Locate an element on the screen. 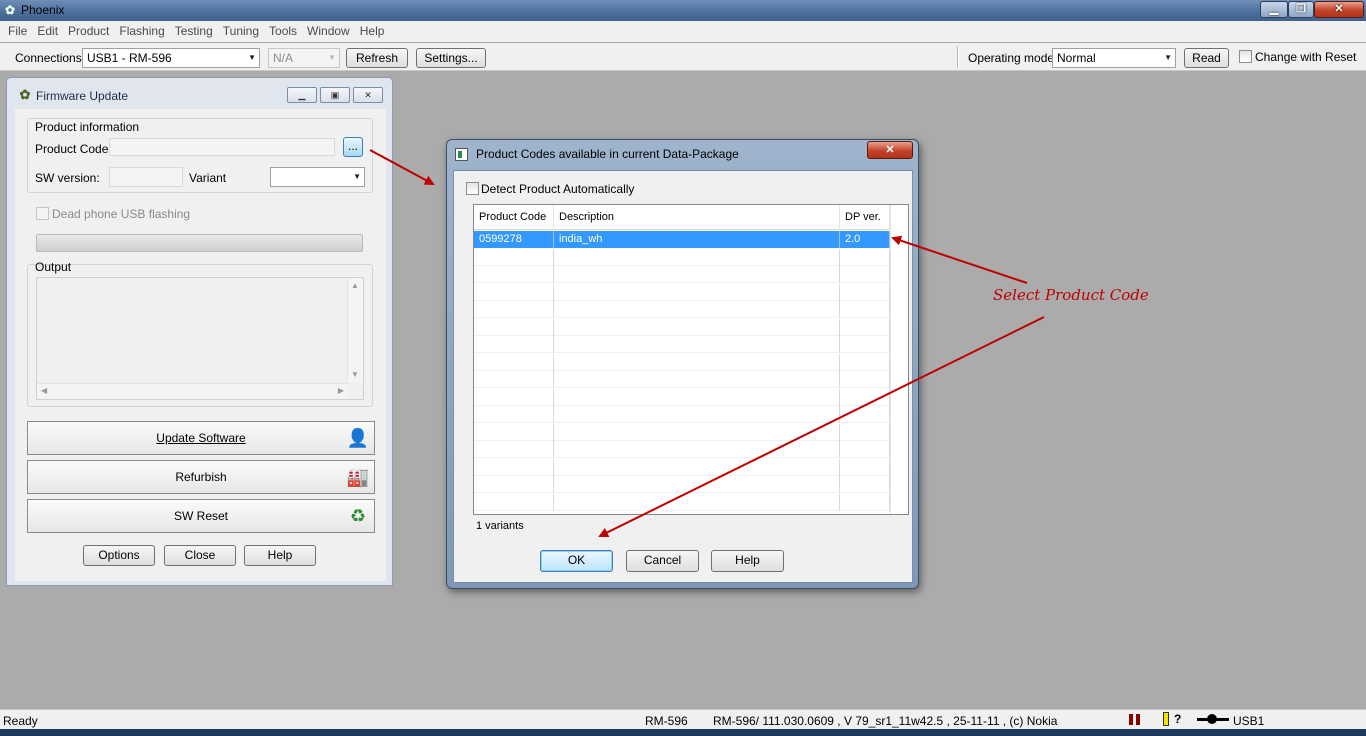 The width and height of the screenshot is (1366, 736). menu-flashing: Flashing is located at coordinates (141, 31).